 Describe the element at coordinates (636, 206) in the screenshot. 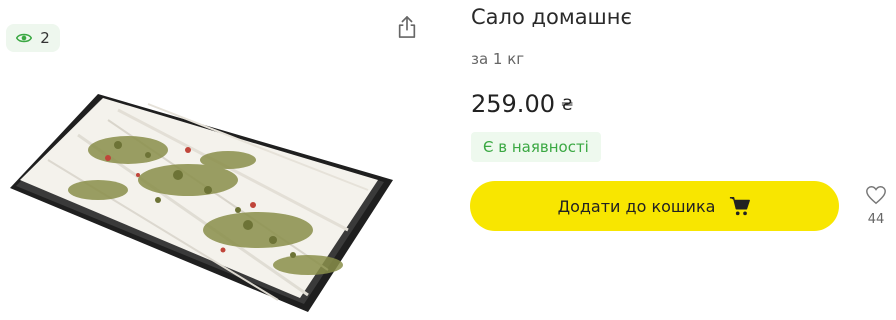

I see `add-to-cart-label: Додати до кошика` at that location.